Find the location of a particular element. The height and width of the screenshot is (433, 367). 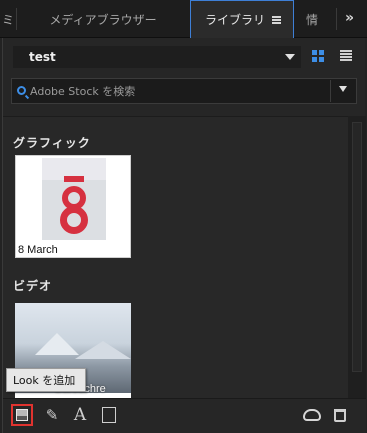

search-icon is located at coordinates (21, 90).